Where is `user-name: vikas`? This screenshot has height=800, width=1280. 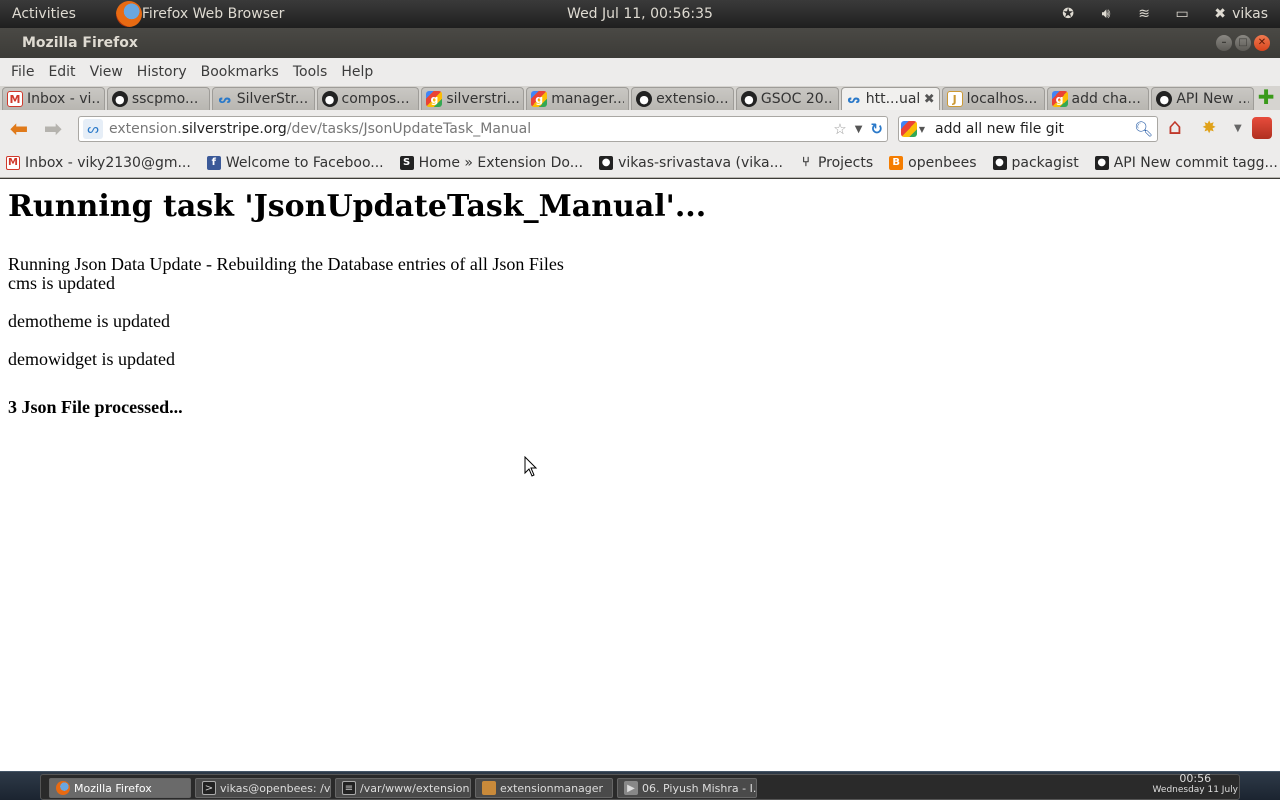
user-name: vikas is located at coordinates (1250, 14).